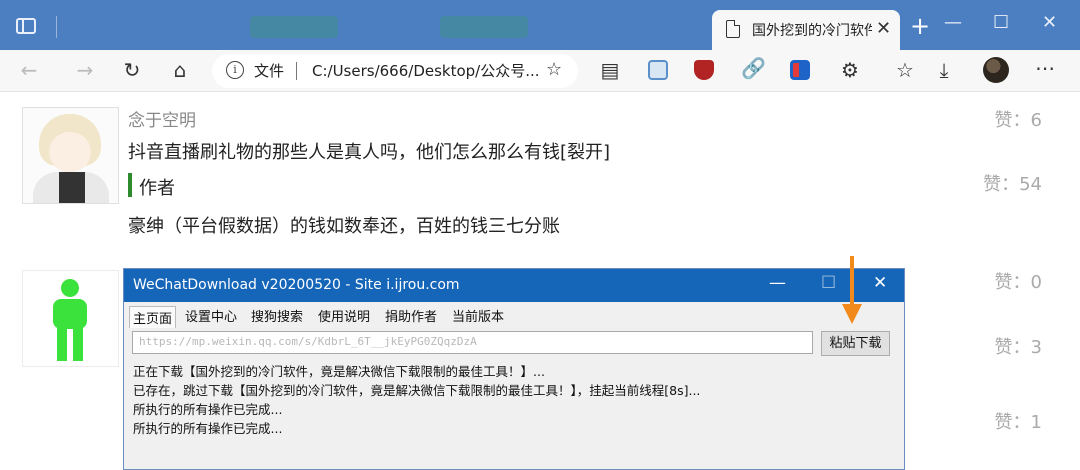  I want to click on ublock-icon, so click(704, 70).